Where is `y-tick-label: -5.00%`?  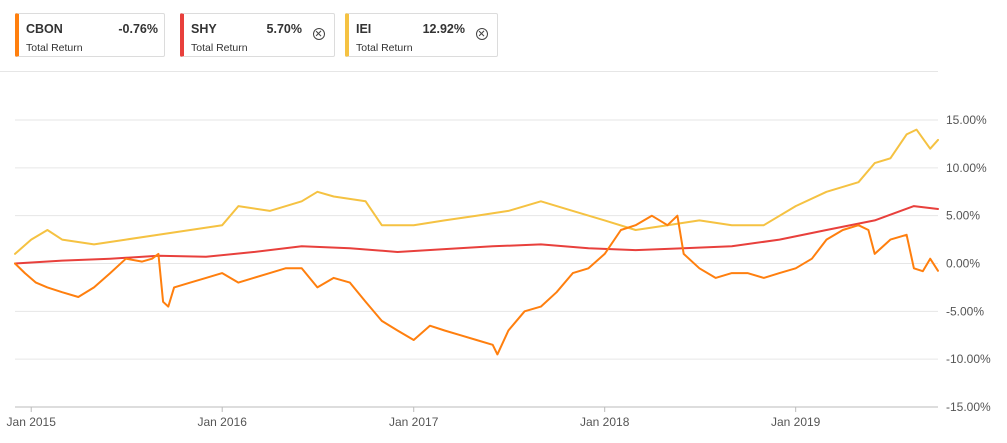 y-tick-label: -5.00% is located at coordinates (965, 311).